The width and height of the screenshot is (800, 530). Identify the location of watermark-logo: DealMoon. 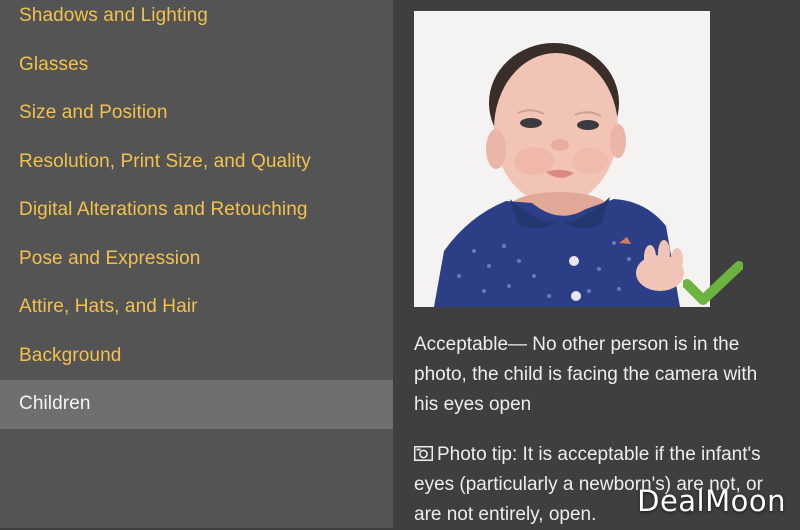
(711, 501).